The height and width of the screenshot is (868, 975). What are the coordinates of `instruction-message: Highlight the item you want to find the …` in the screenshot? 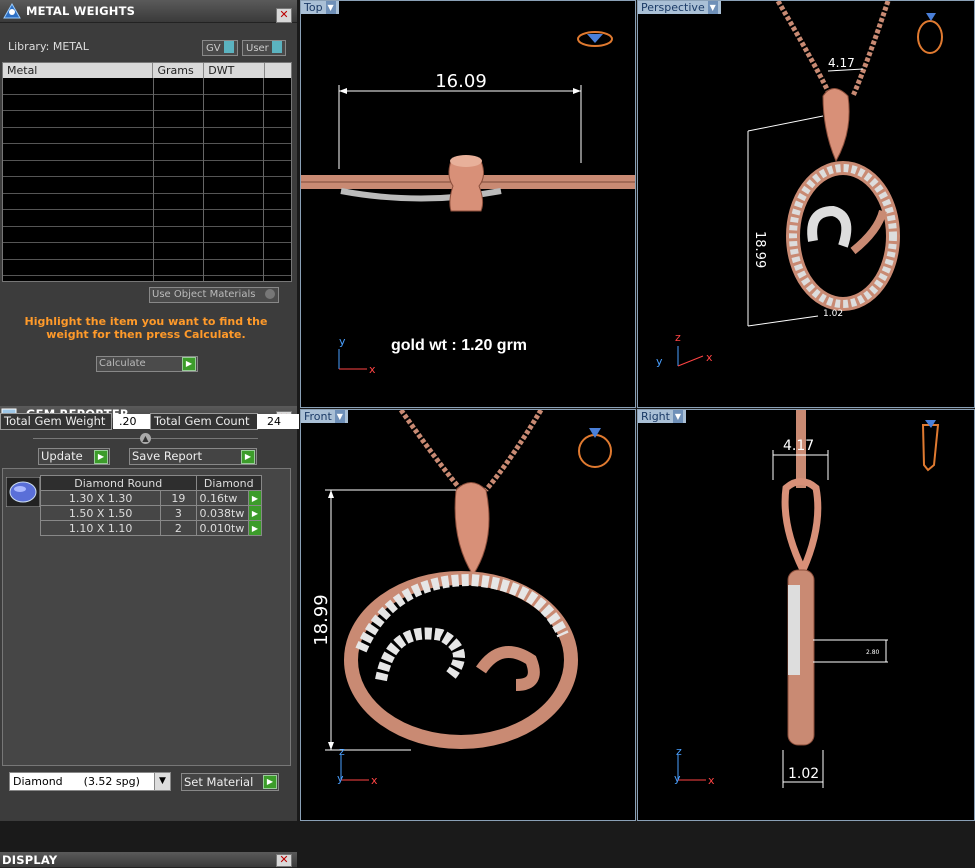 It's located at (146, 328).